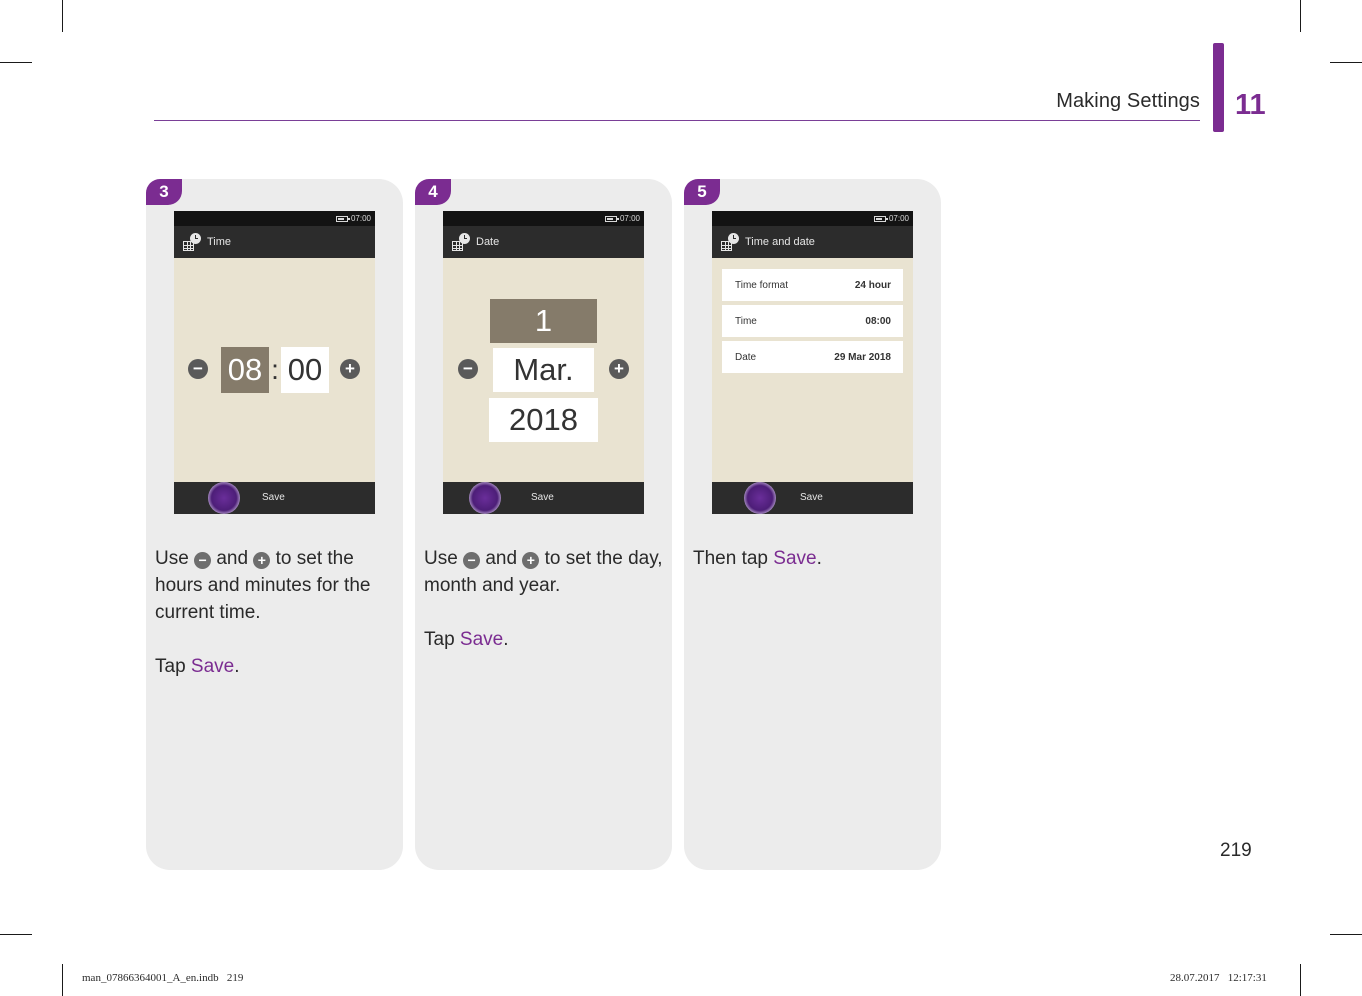 This screenshot has width=1362, height=996. I want to click on screen-title: Time, so click(219, 242).